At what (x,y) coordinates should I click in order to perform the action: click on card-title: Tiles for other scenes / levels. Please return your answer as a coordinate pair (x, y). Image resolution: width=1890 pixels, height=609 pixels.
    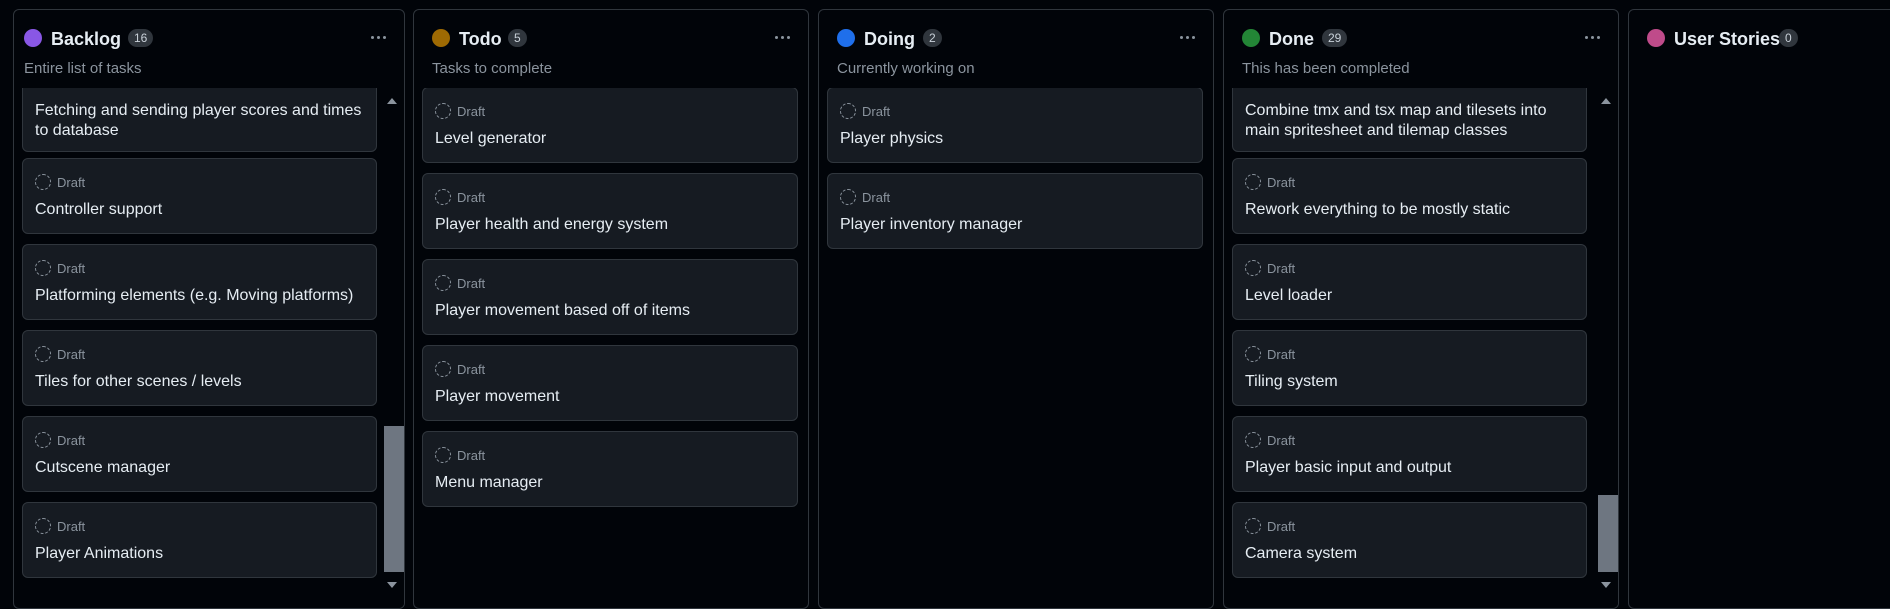
    Looking at the image, I should click on (199, 382).